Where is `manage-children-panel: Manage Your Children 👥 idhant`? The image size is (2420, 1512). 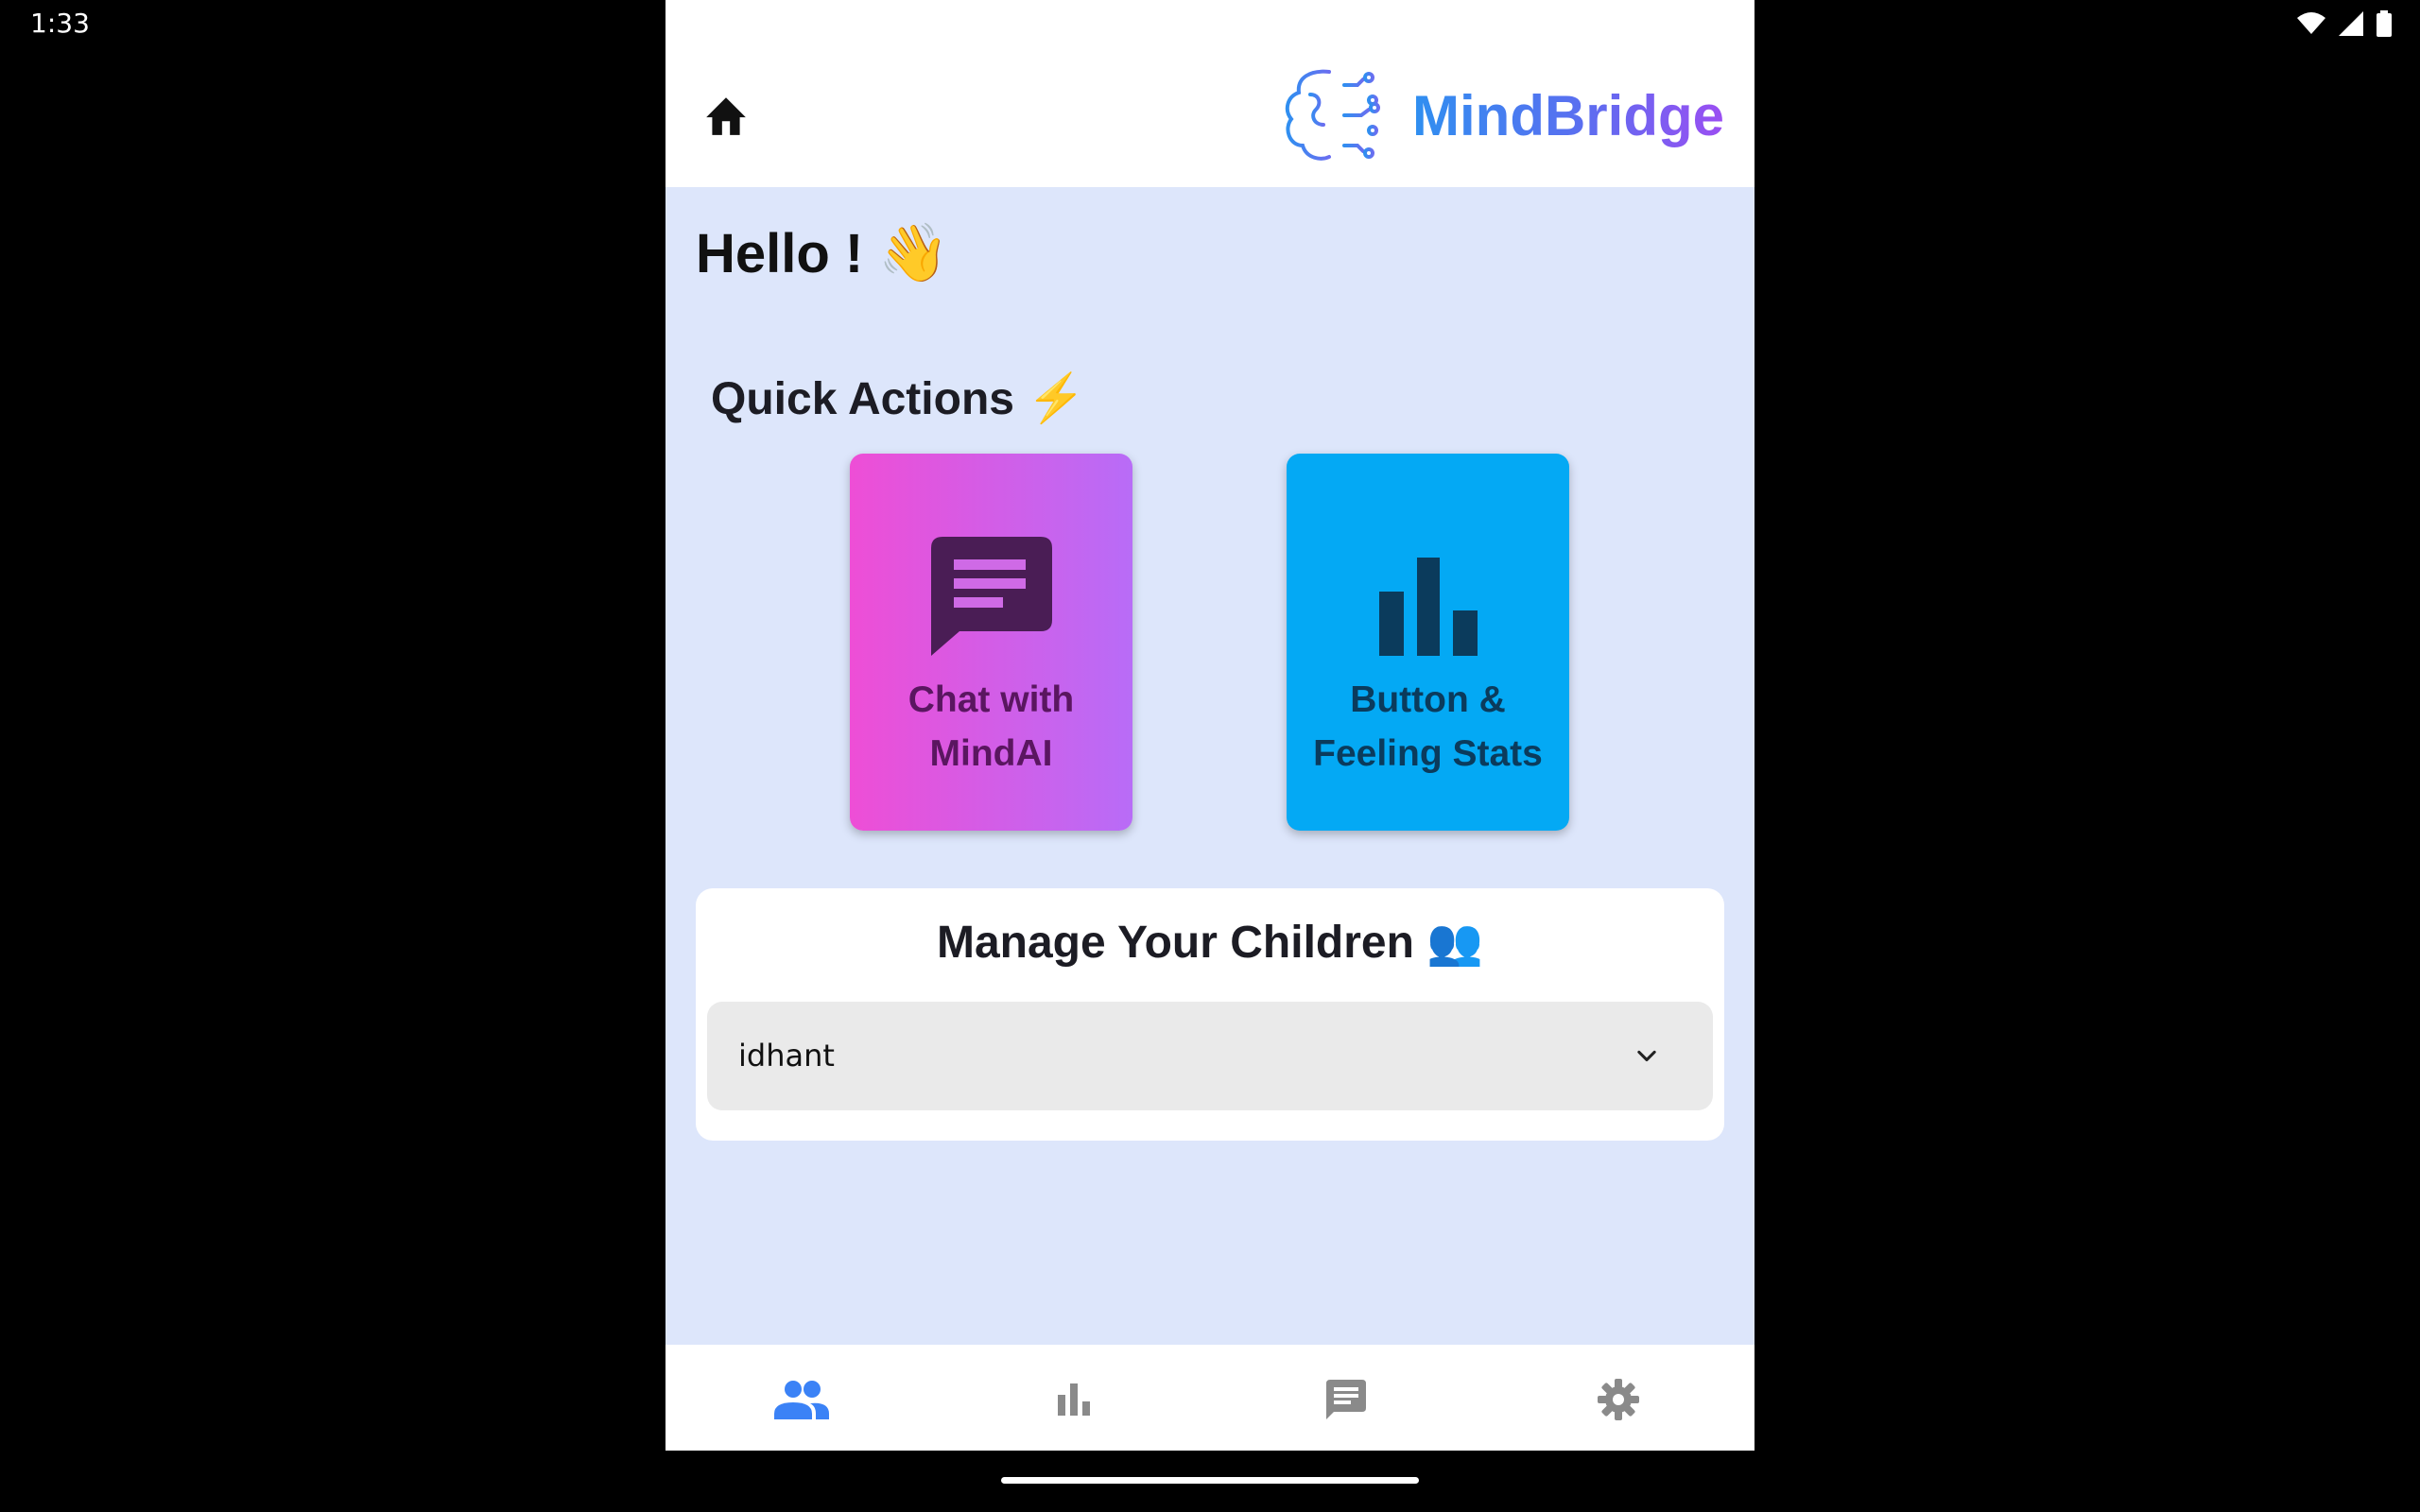 manage-children-panel: Manage Your Children 👥 idhant is located at coordinates (1210, 1014).